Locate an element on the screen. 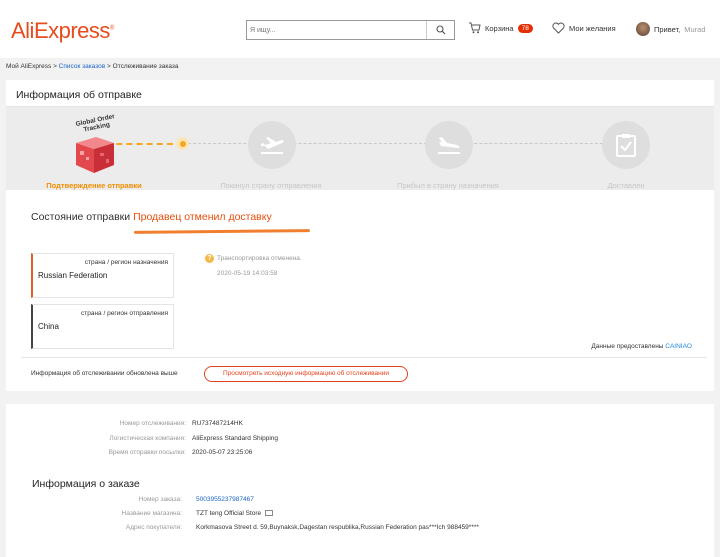  cart-icon is located at coordinates (475, 28).